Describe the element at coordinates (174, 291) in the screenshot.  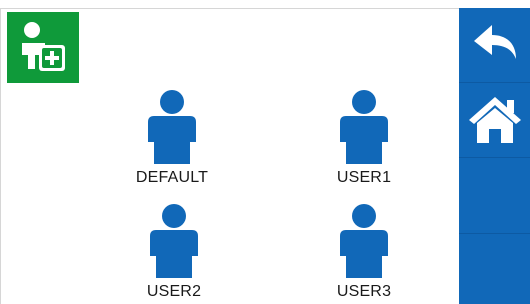
I see `user-label: USER2` at that location.